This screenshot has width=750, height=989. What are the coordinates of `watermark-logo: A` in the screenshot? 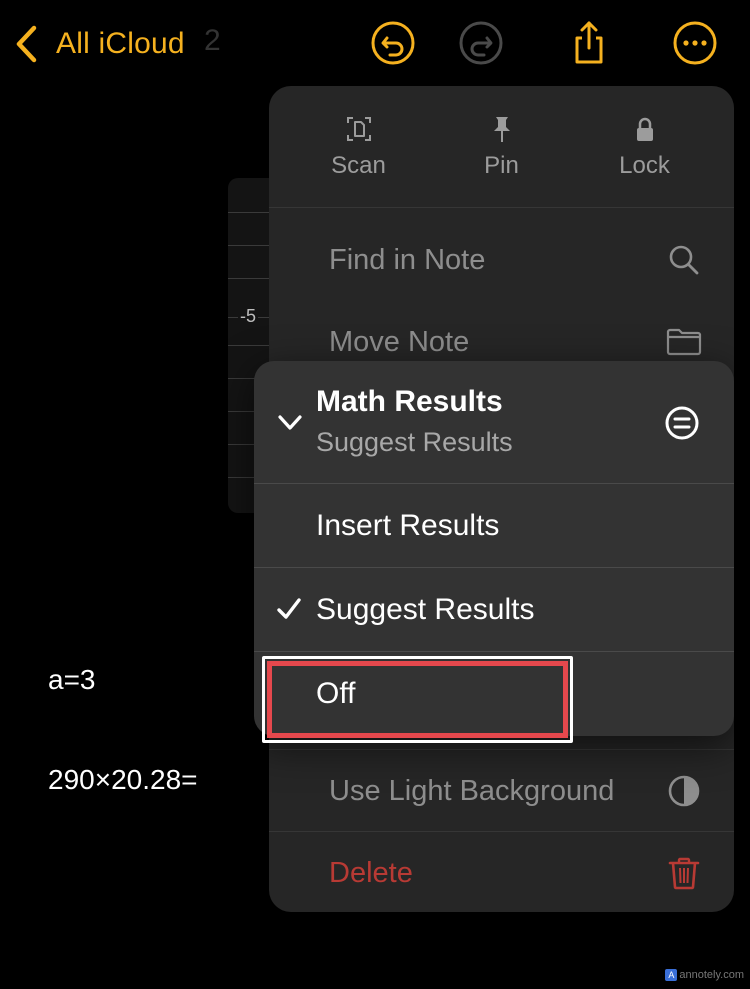 It's located at (671, 975).